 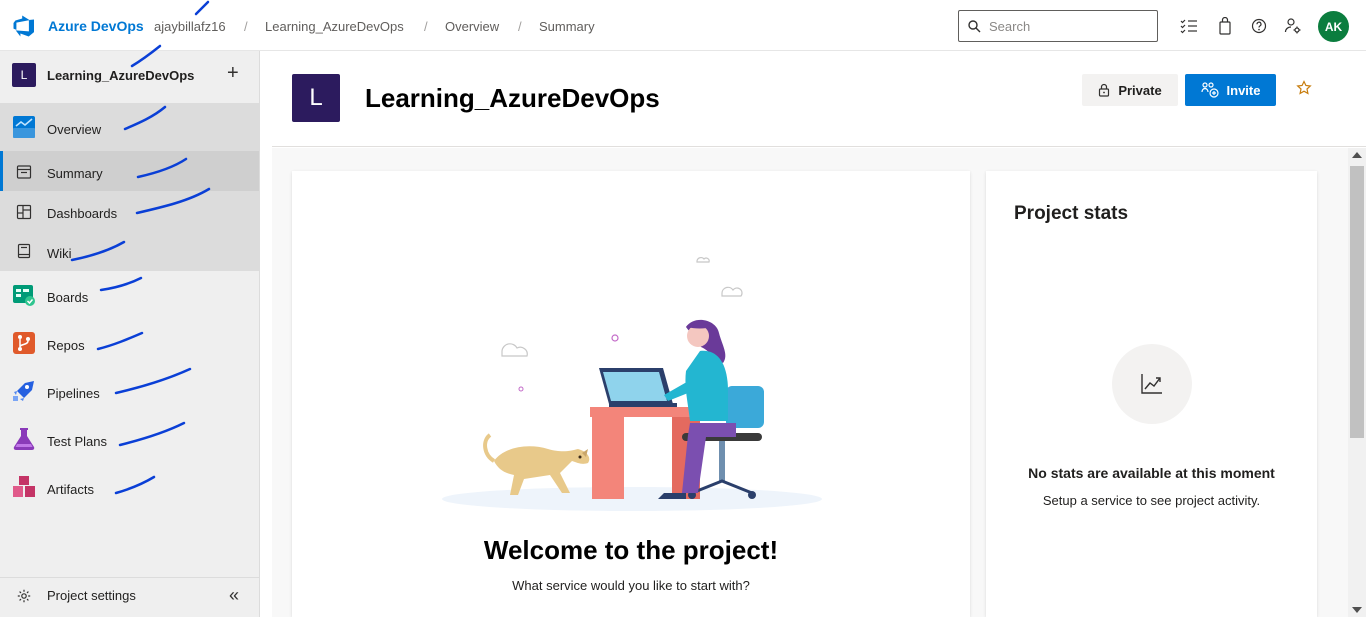 I want to click on project-settings: Project settings «, so click(x=129, y=597).